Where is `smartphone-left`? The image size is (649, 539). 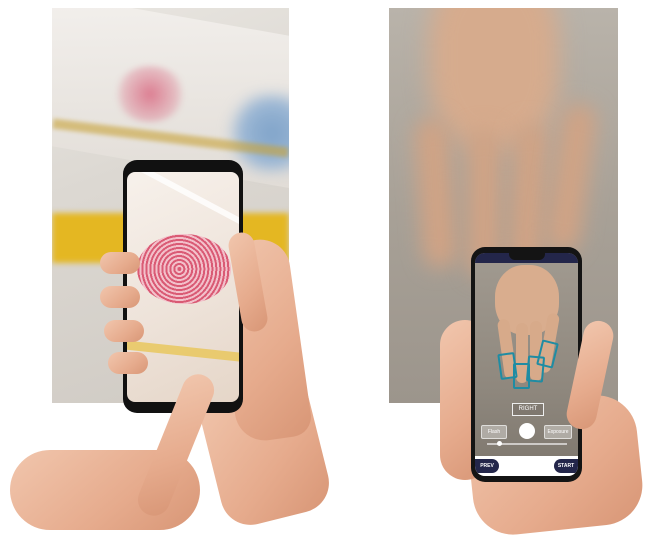 smartphone-left is located at coordinates (183, 286).